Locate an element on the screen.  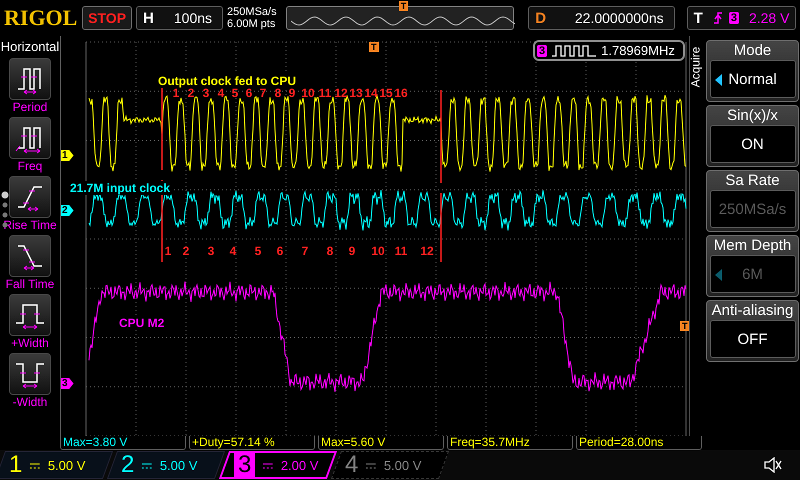
channel-tab: 1 5.00 V is located at coordinates (57, 465).